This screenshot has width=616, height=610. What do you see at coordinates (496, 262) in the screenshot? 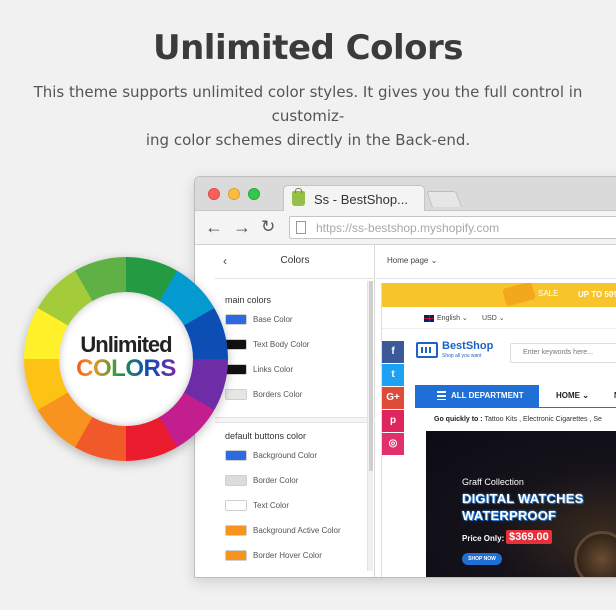
I see `preview-topbar: Home page ⌄` at bounding box center [496, 262].